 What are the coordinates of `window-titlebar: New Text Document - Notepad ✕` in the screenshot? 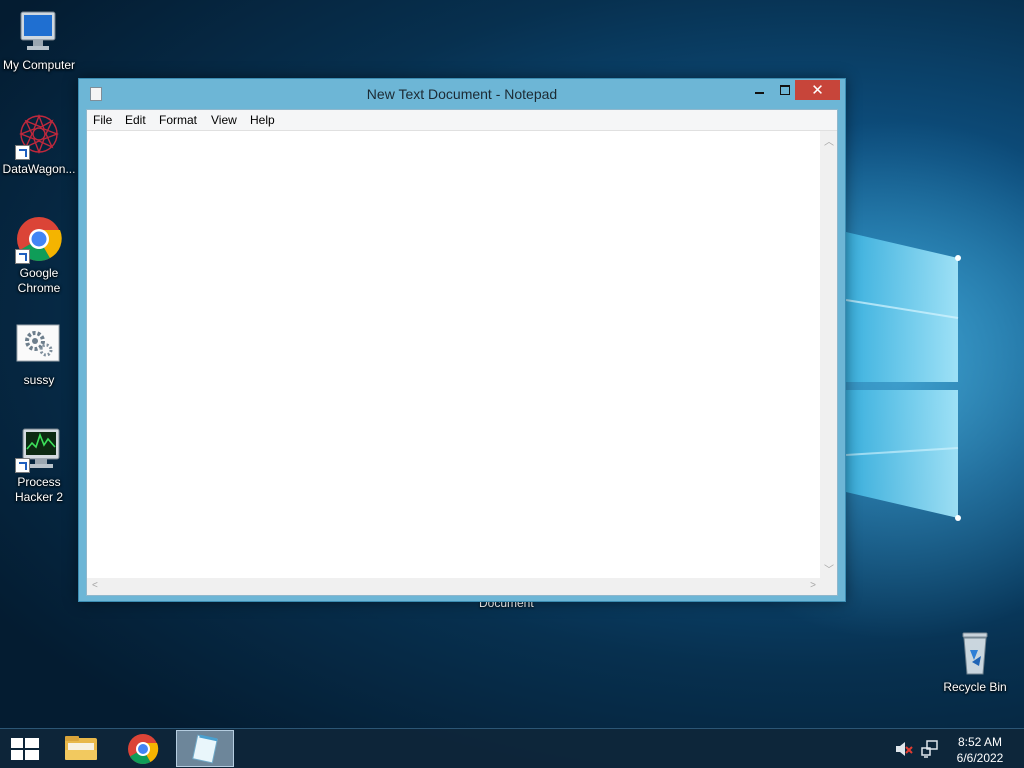 It's located at (462, 94).